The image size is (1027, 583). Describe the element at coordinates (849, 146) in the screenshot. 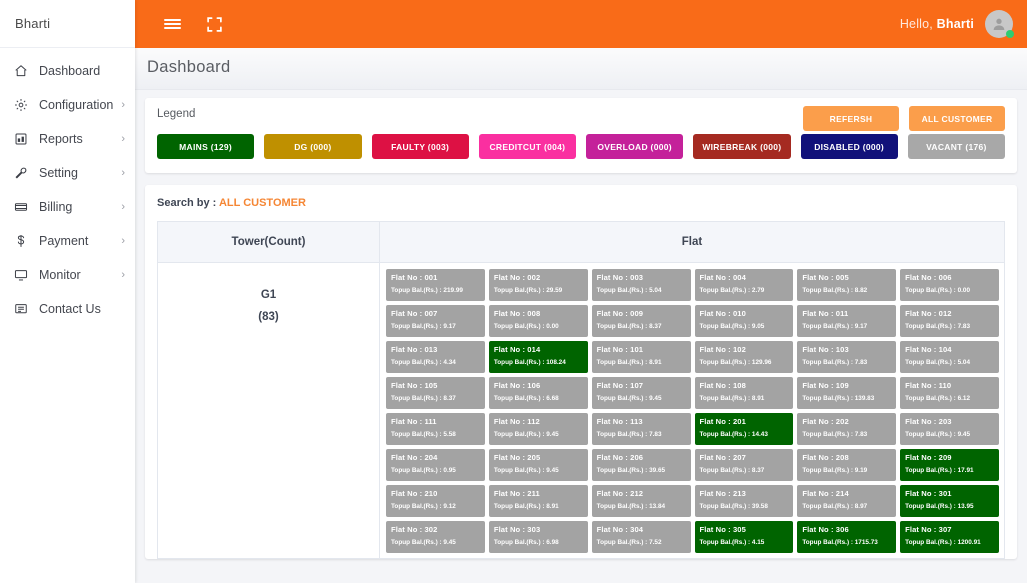

I see `legend-button-disabled: DISABLED (000)` at that location.